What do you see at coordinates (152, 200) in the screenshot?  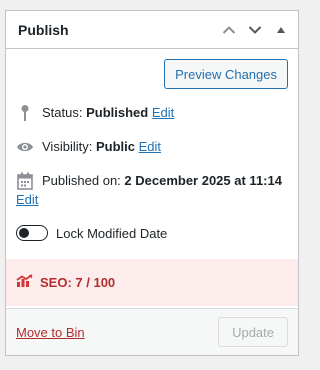 I see `published-edit-row: Edit` at bounding box center [152, 200].